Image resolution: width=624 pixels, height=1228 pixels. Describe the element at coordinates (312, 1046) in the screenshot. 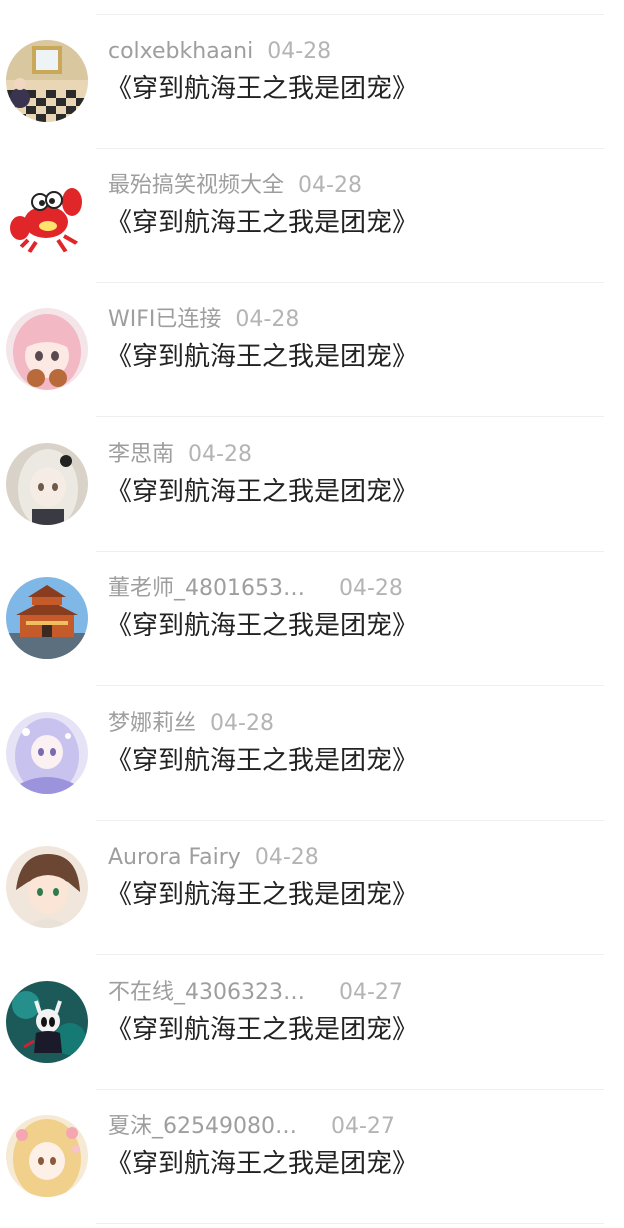

I see `comment-item: 不在线_4306323… 04-27 《穿到航海王之我是团宠》` at that location.